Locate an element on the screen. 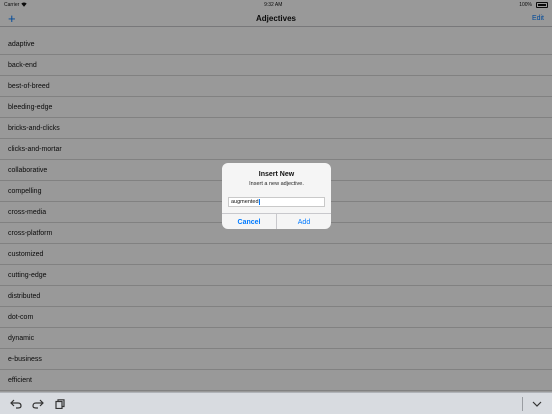  keyboard-shortcut-bar is located at coordinates (276, 403).